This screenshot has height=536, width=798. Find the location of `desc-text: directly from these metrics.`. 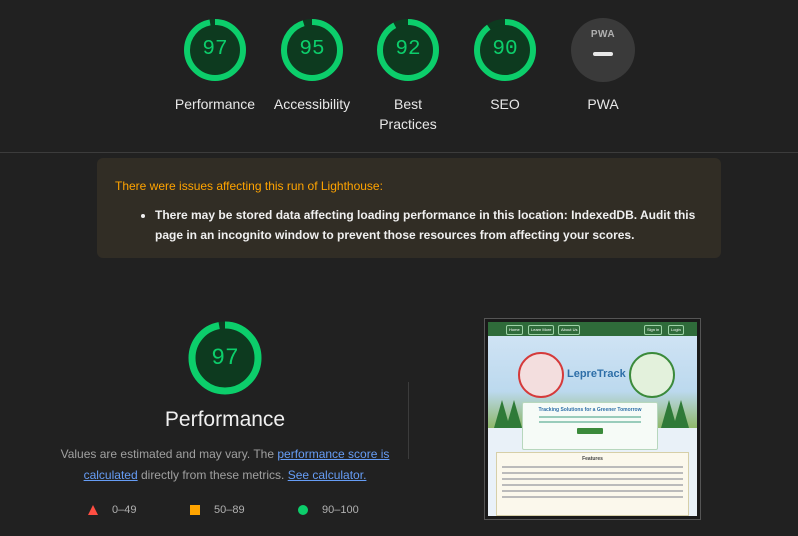

desc-text: directly from these metrics. is located at coordinates (212, 475).